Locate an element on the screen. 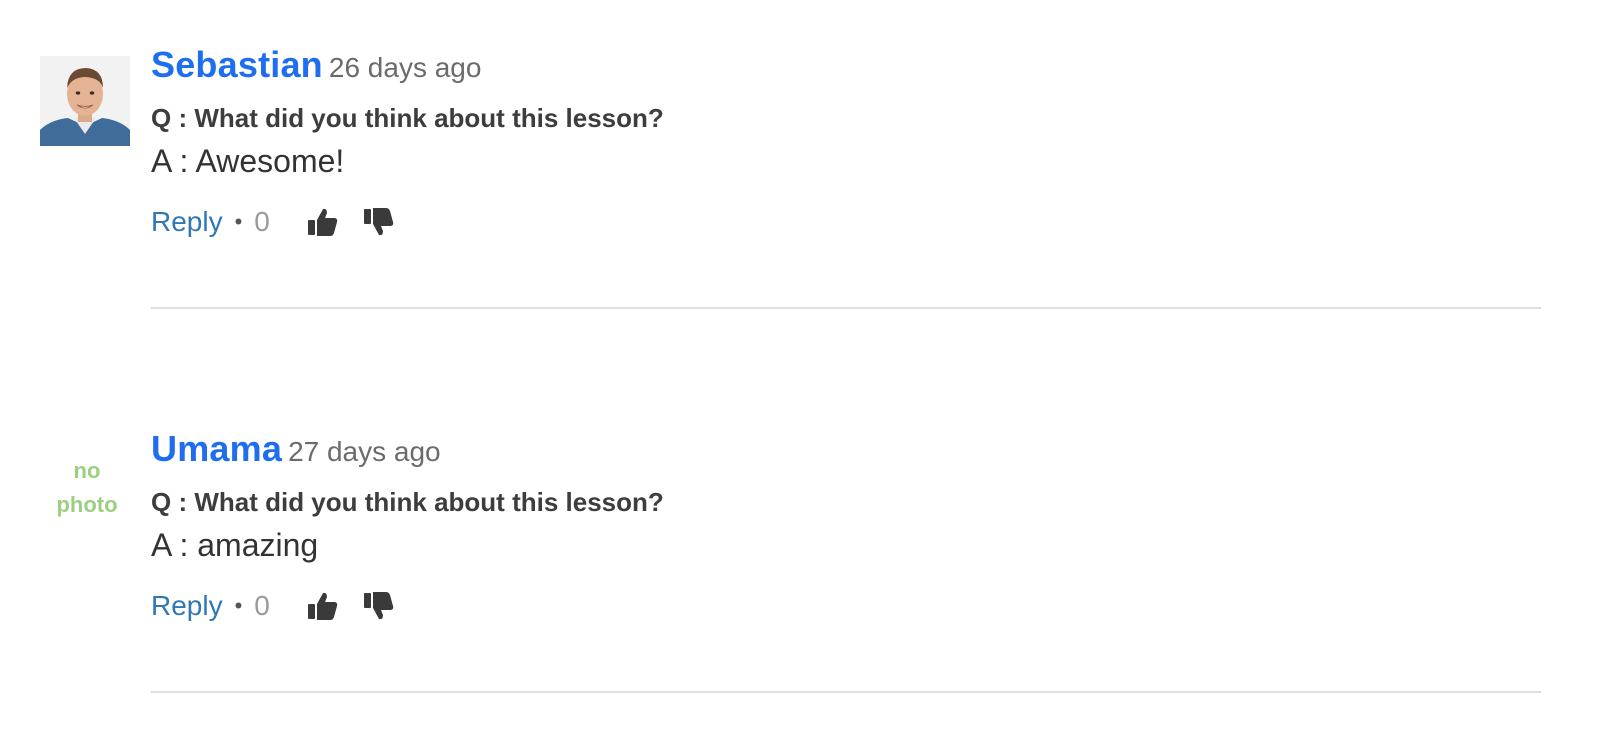 Image resolution: width=1624 pixels, height=744 pixels. comment-answer: A : Awesome! is located at coordinates (248, 161).